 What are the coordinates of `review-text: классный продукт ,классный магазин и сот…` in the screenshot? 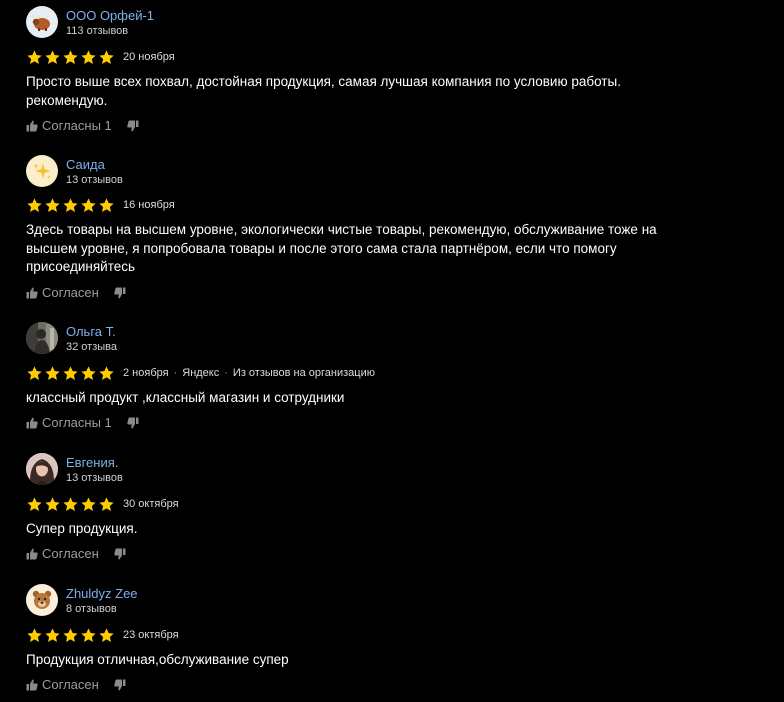 It's located at (185, 397).